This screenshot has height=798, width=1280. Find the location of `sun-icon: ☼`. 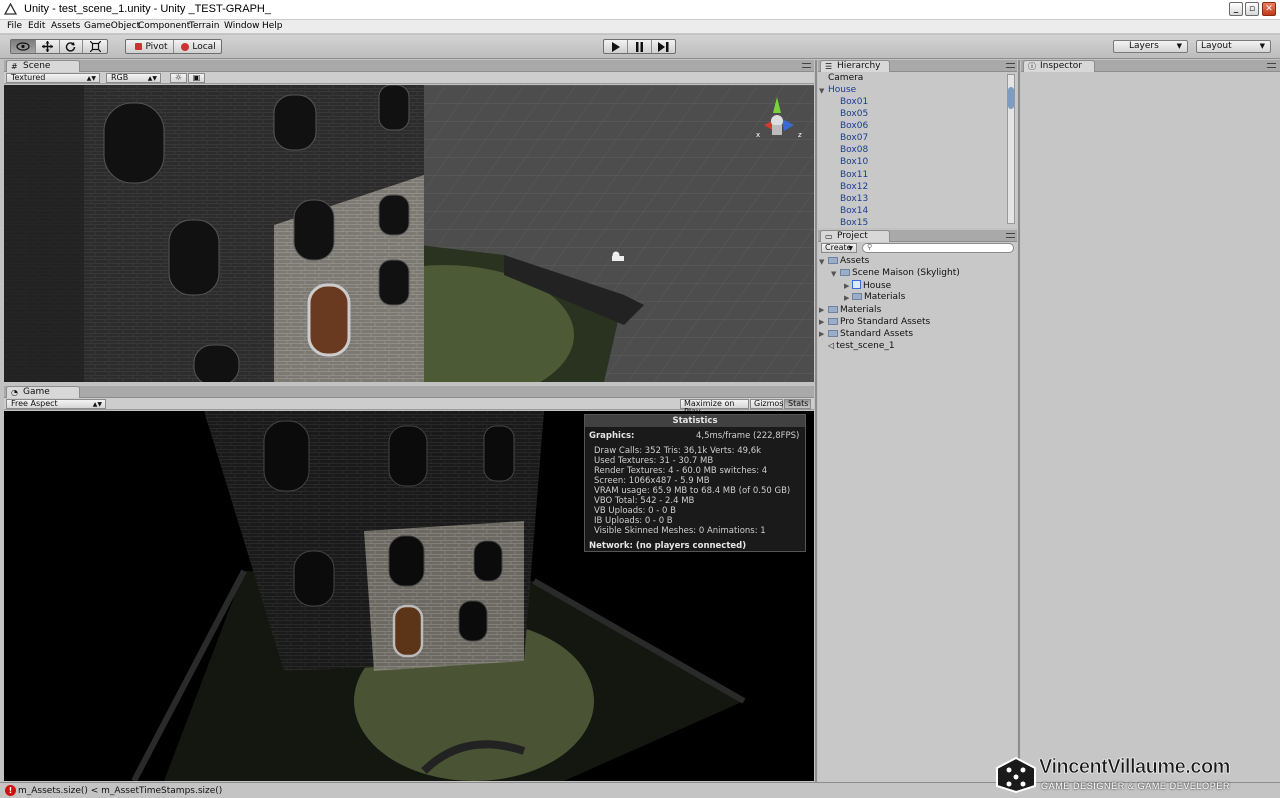

sun-icon: ☼ is located at coordinates (178, 77).